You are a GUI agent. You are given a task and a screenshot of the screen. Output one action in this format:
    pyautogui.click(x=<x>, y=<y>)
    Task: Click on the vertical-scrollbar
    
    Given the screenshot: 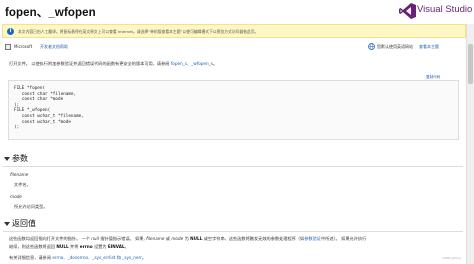 What is the action you would take?
    pyautogui.click(x=470, y=144)
    